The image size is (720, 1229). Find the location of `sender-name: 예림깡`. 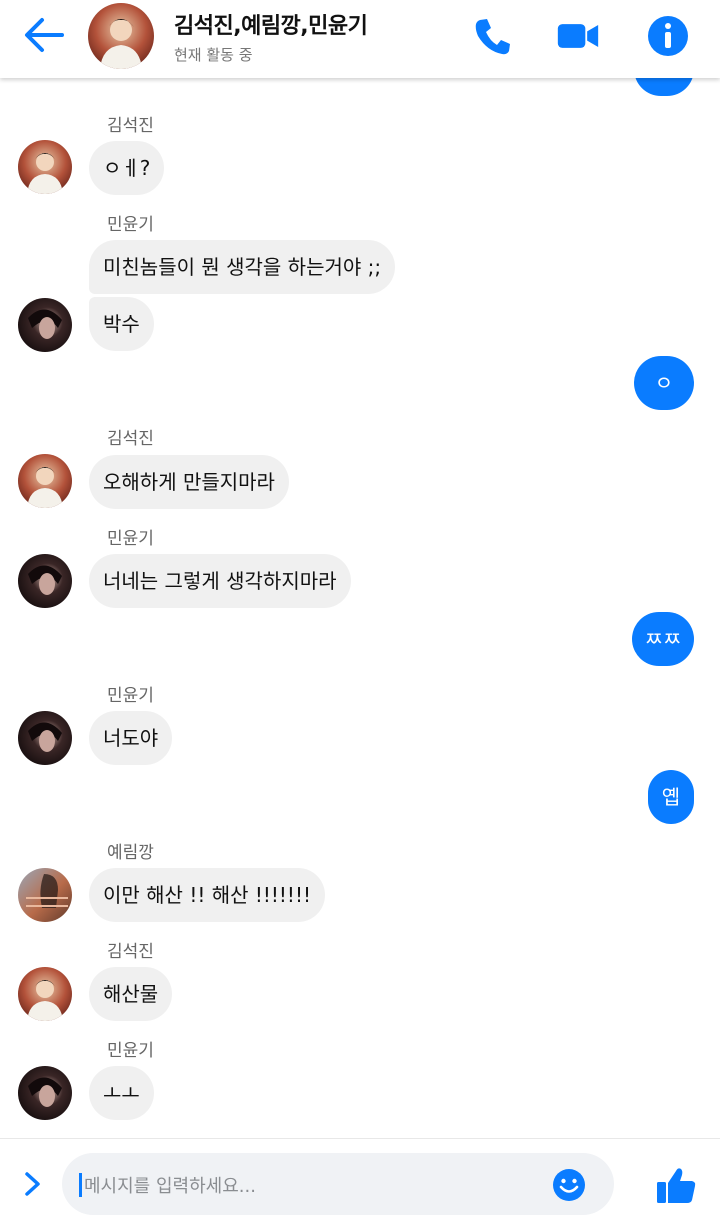

sender-name: 예림깡 is located at coordinates (130, 853).